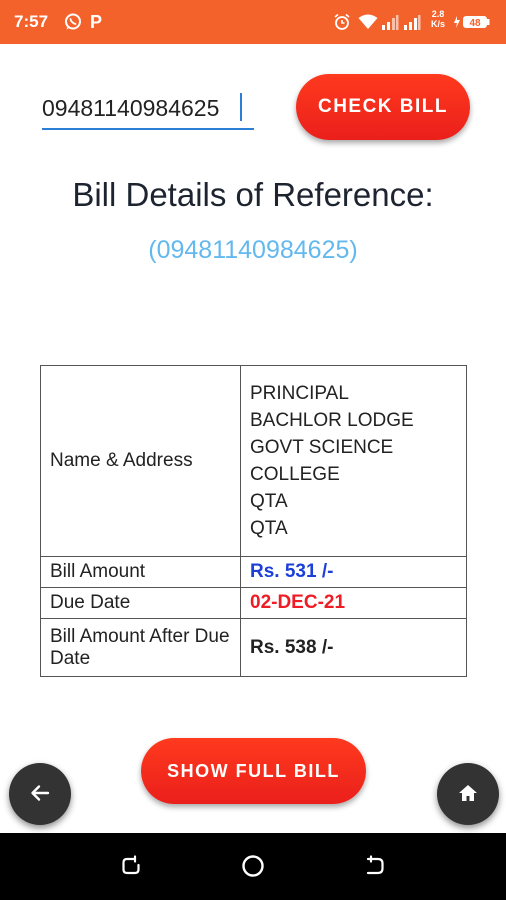  I want to click on back-nav-button, so click(375, 866).